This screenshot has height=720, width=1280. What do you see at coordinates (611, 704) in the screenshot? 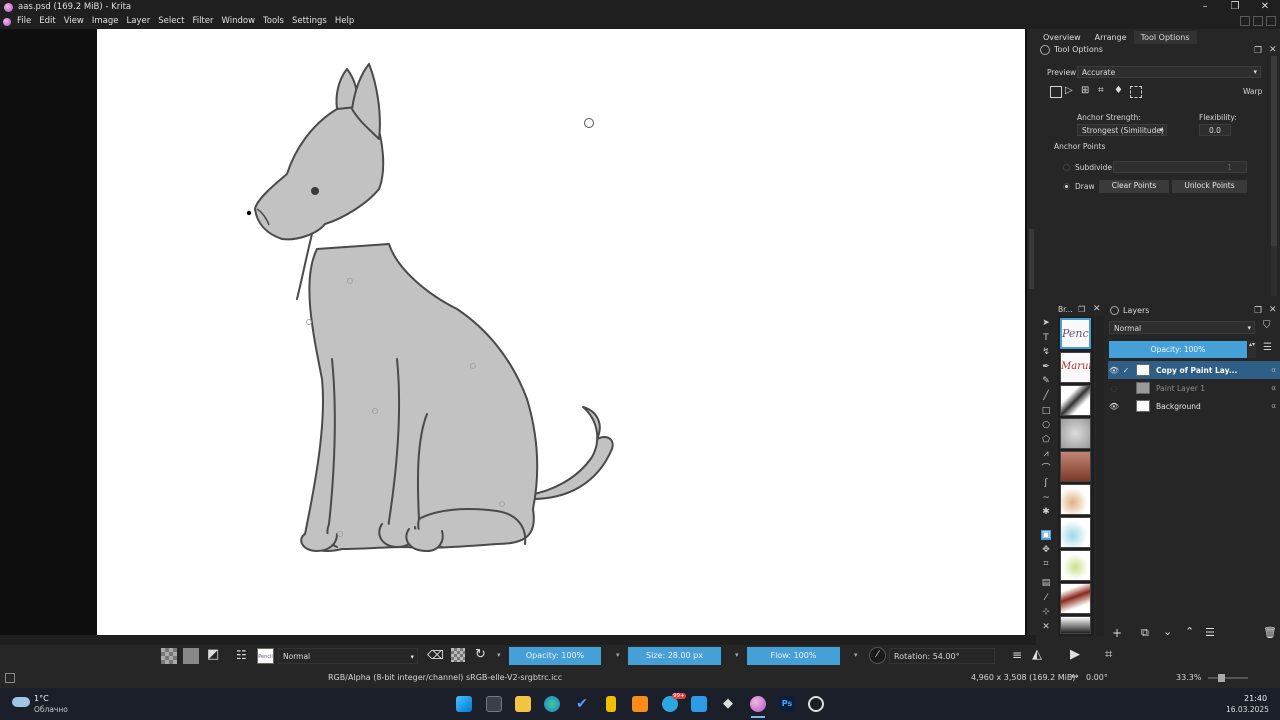
I see `pinned-app-icon` at bounding box center [611, 704].